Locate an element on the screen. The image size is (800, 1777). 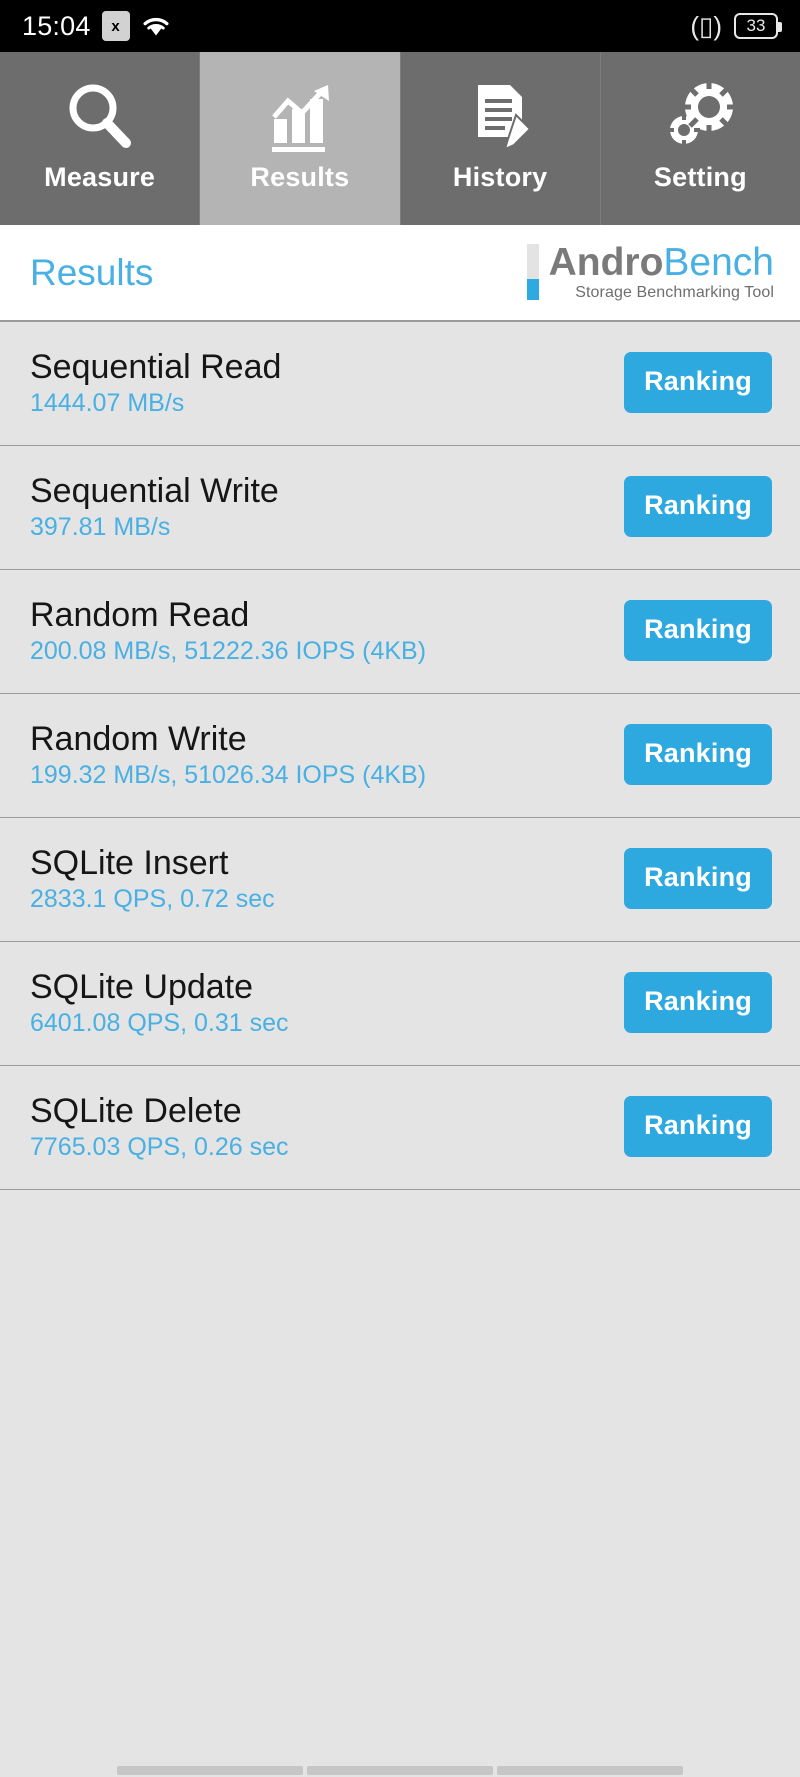
tab-results-label: Results is located at coordinates (300, 177).